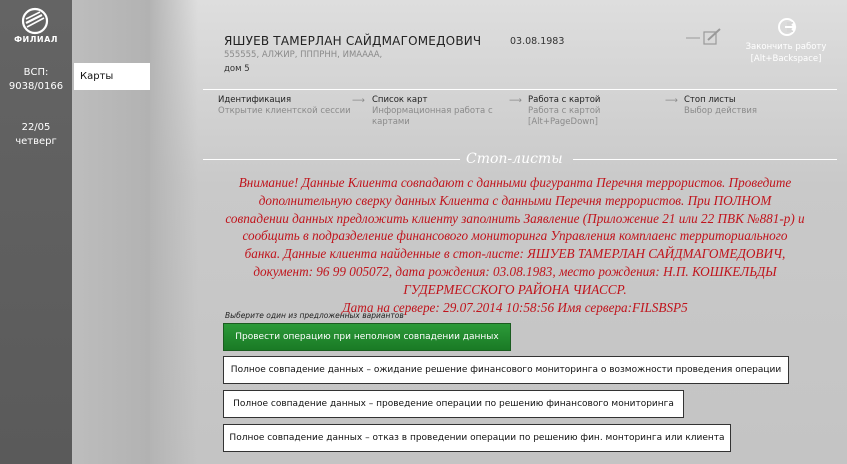 The height and width of the screenshot is (464, 847). What do you see at coordinates (515, 289) in the screenshot?
I see `warning-line: ГУДЕРМЕССКОГО РАЙОНА ЧИАССР.` at bounding box center [515, 289].